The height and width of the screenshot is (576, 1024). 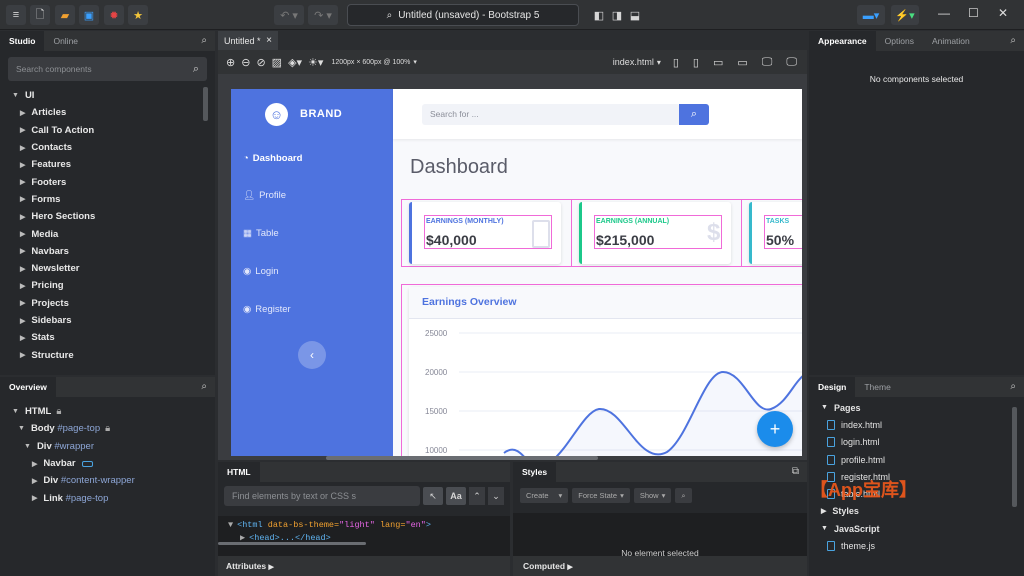 I want to click on right-panel-toggle-icon: ◨, so click(x=617, y=15).